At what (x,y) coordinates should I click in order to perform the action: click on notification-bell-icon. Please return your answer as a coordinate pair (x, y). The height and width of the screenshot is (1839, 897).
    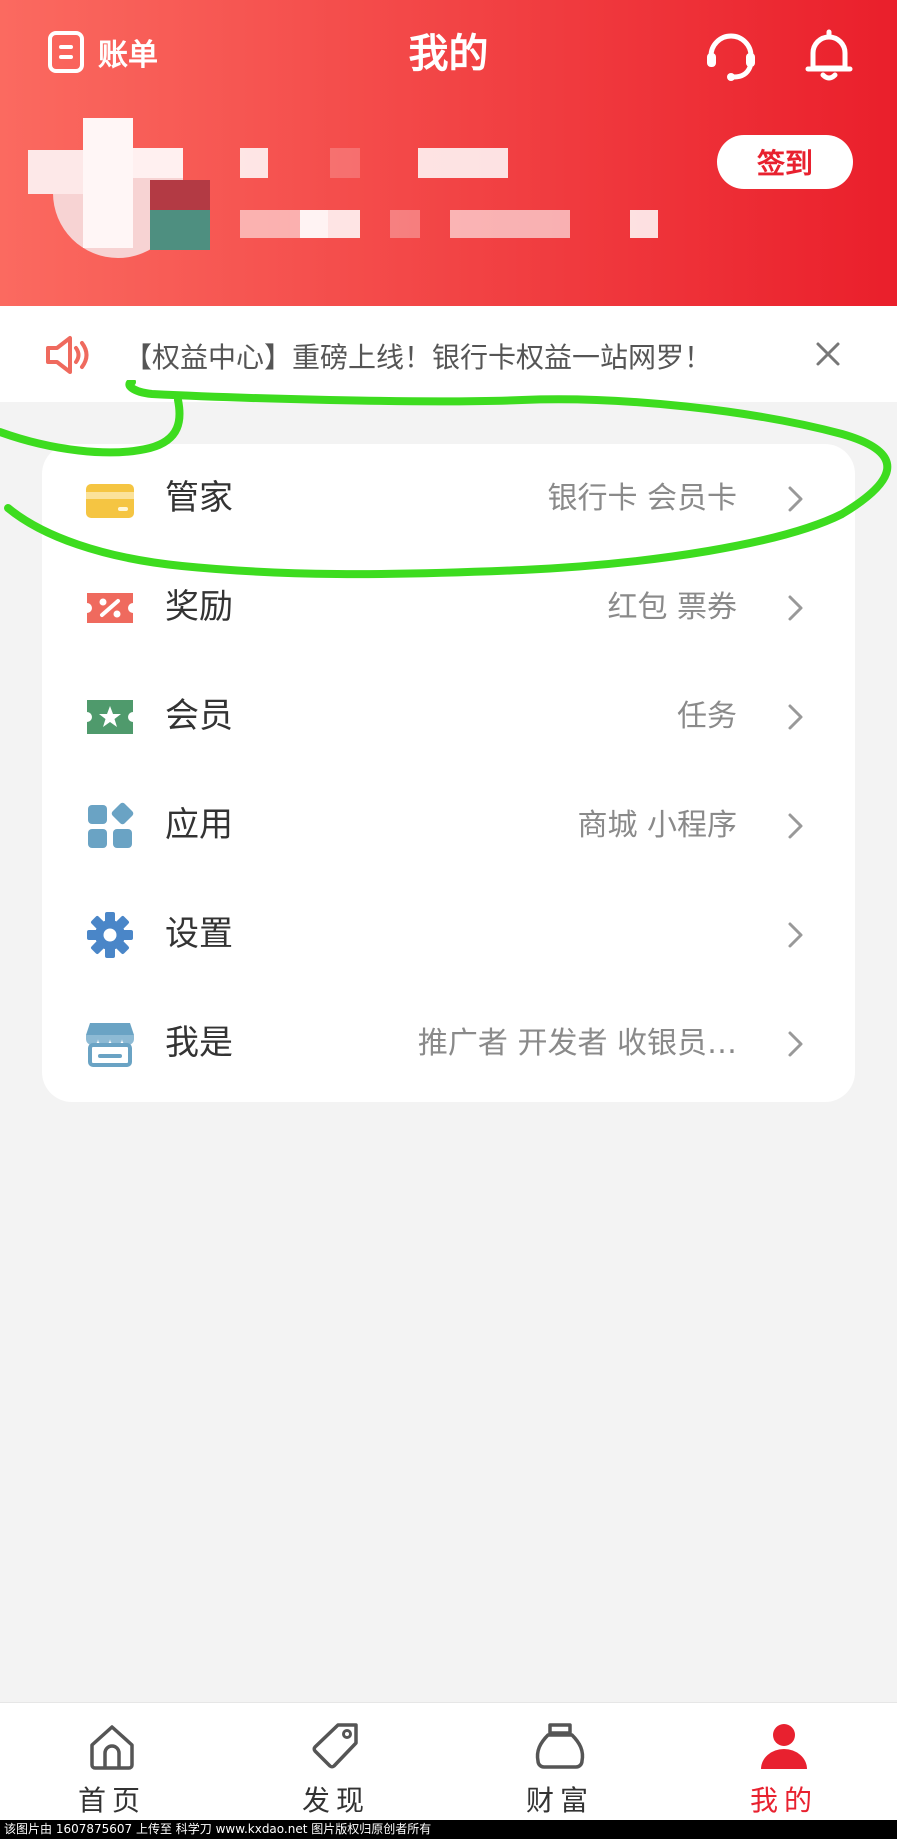
    Looking at the image, I should click on (829, 55).